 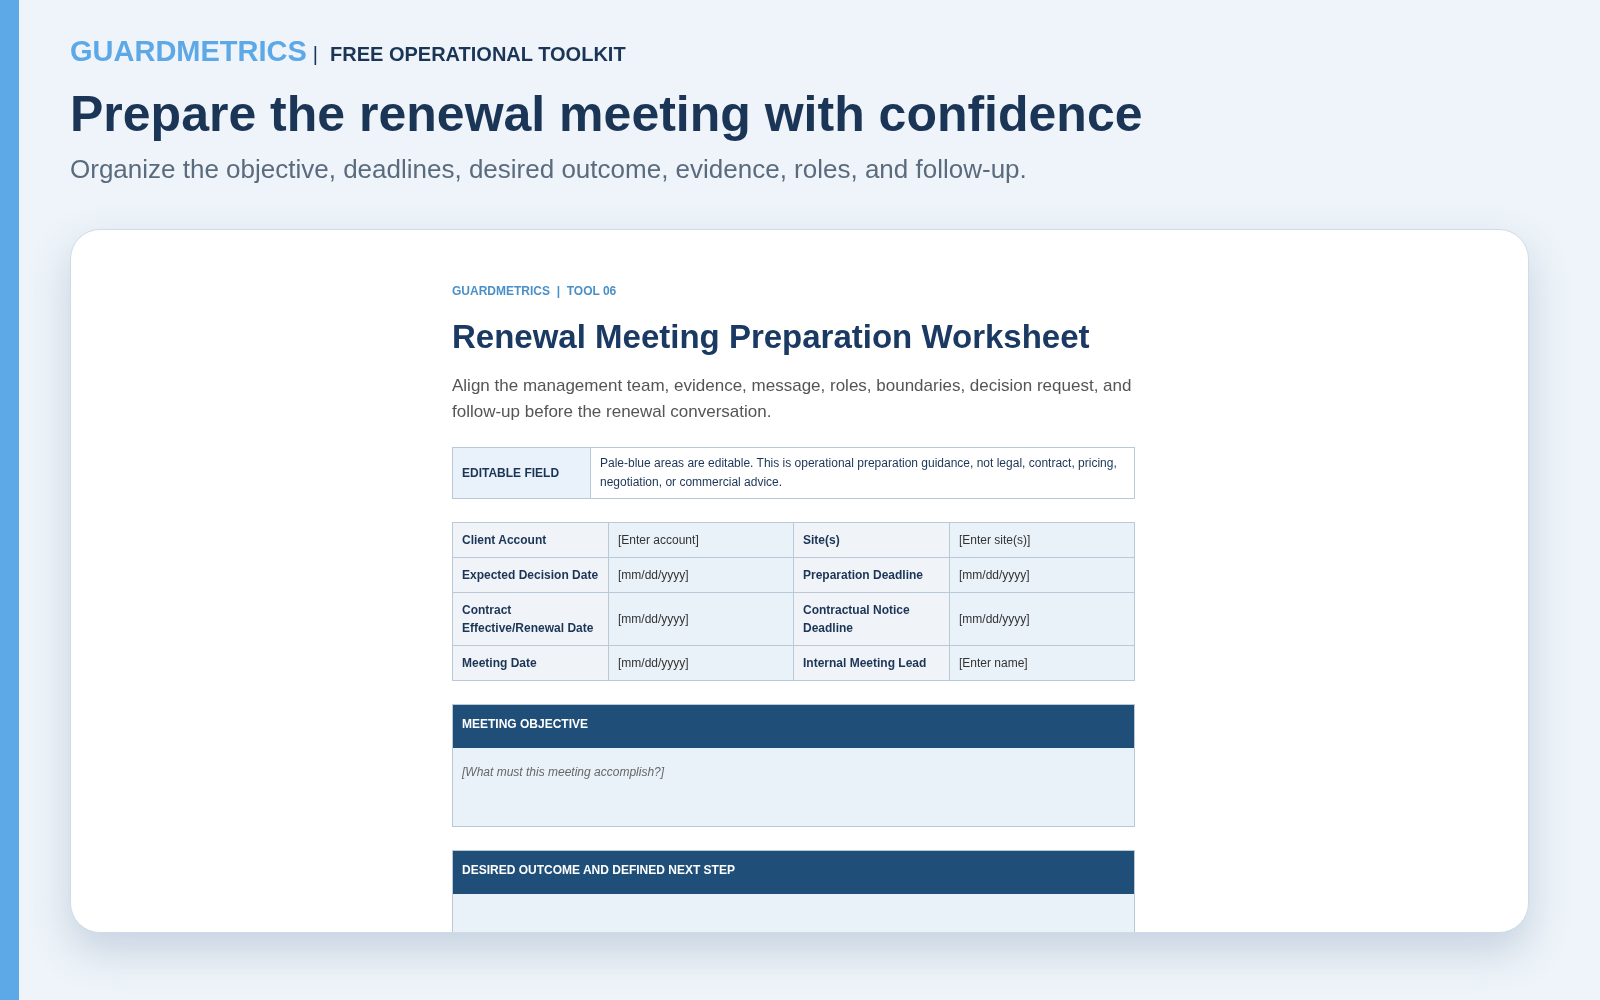 What do you see at coordinates (531, 619) in the screenshot?
I see `field-label: Contract Effective/Renewal Date` at bounding box center [531, 619].